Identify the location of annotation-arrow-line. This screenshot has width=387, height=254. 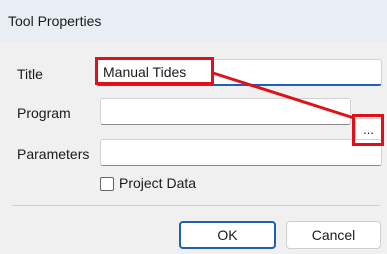
(283, 95).